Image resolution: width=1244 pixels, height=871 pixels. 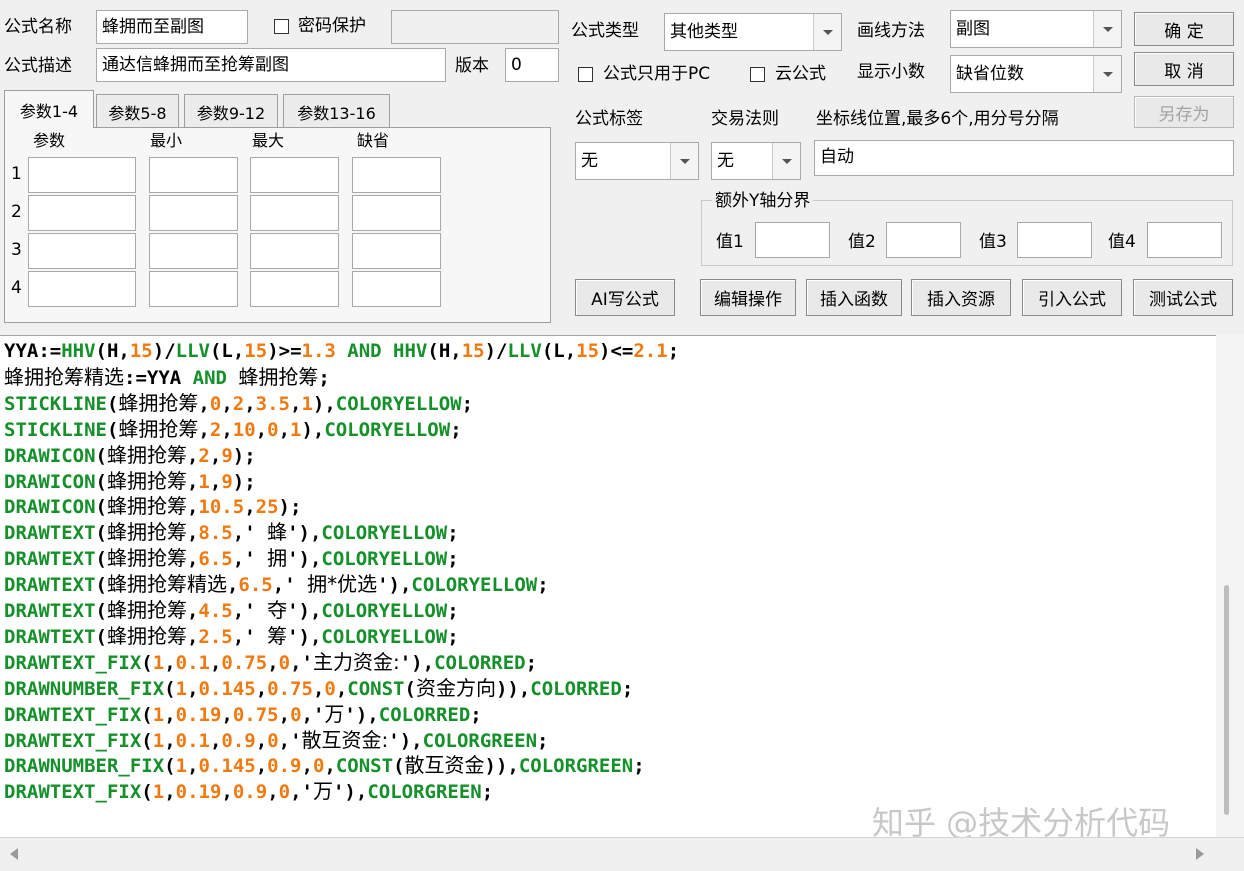 What do you see at coordinates (231, 111) in the screenshot?
I see `tab-params-9-12: 参数9-12` at bounding box center [231, 111].